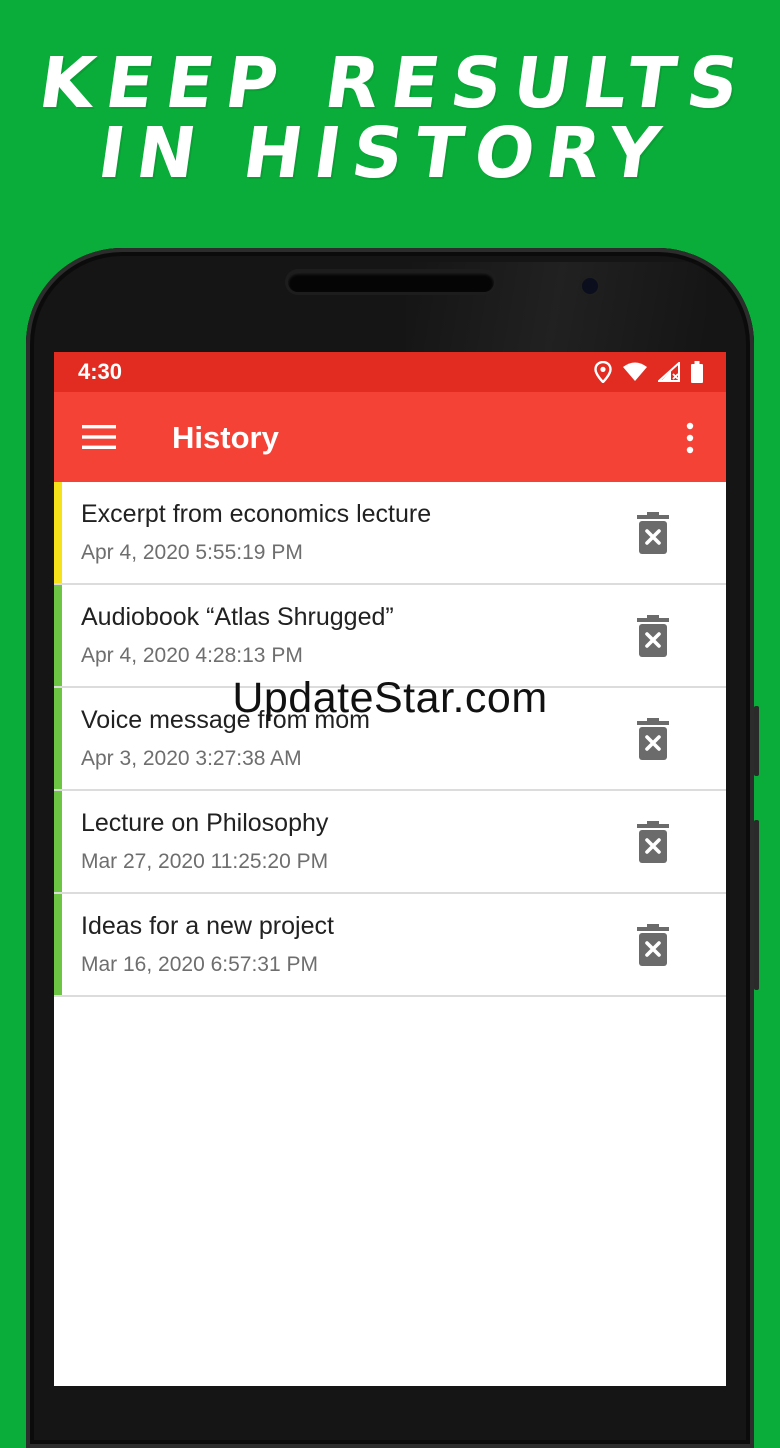 The image size is (780, 1448). I want to click on signal-icon, so click(669, 372).